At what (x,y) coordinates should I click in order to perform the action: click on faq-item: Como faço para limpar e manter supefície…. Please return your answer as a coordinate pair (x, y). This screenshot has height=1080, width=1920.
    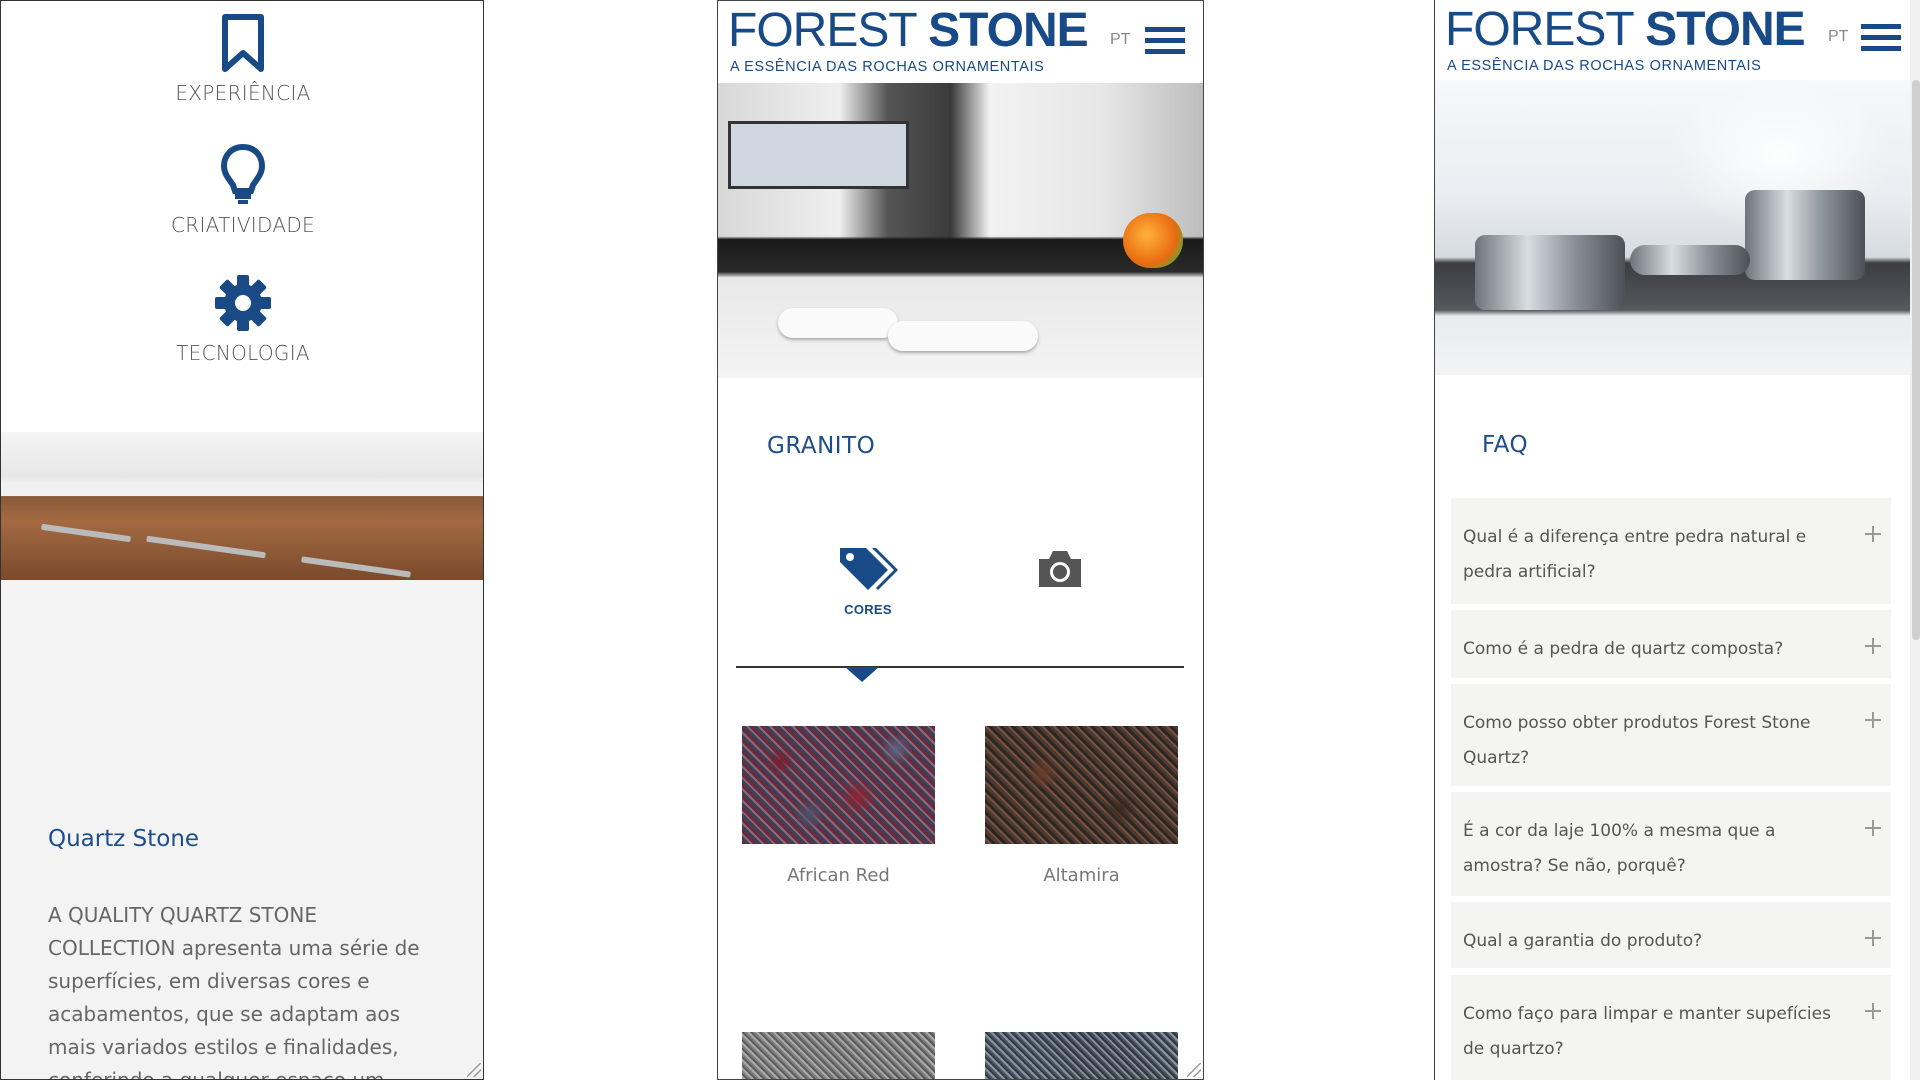
    Looking at the image, I should click on (1671, 1027).